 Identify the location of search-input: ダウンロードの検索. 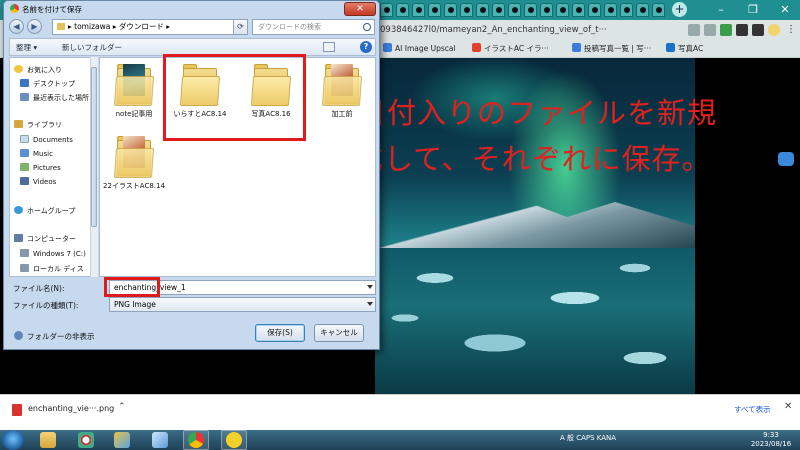
(313, 27).